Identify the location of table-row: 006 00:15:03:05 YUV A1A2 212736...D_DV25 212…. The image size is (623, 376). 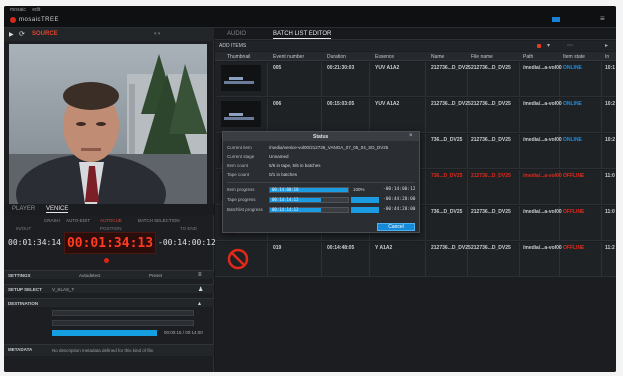
(415, 115).